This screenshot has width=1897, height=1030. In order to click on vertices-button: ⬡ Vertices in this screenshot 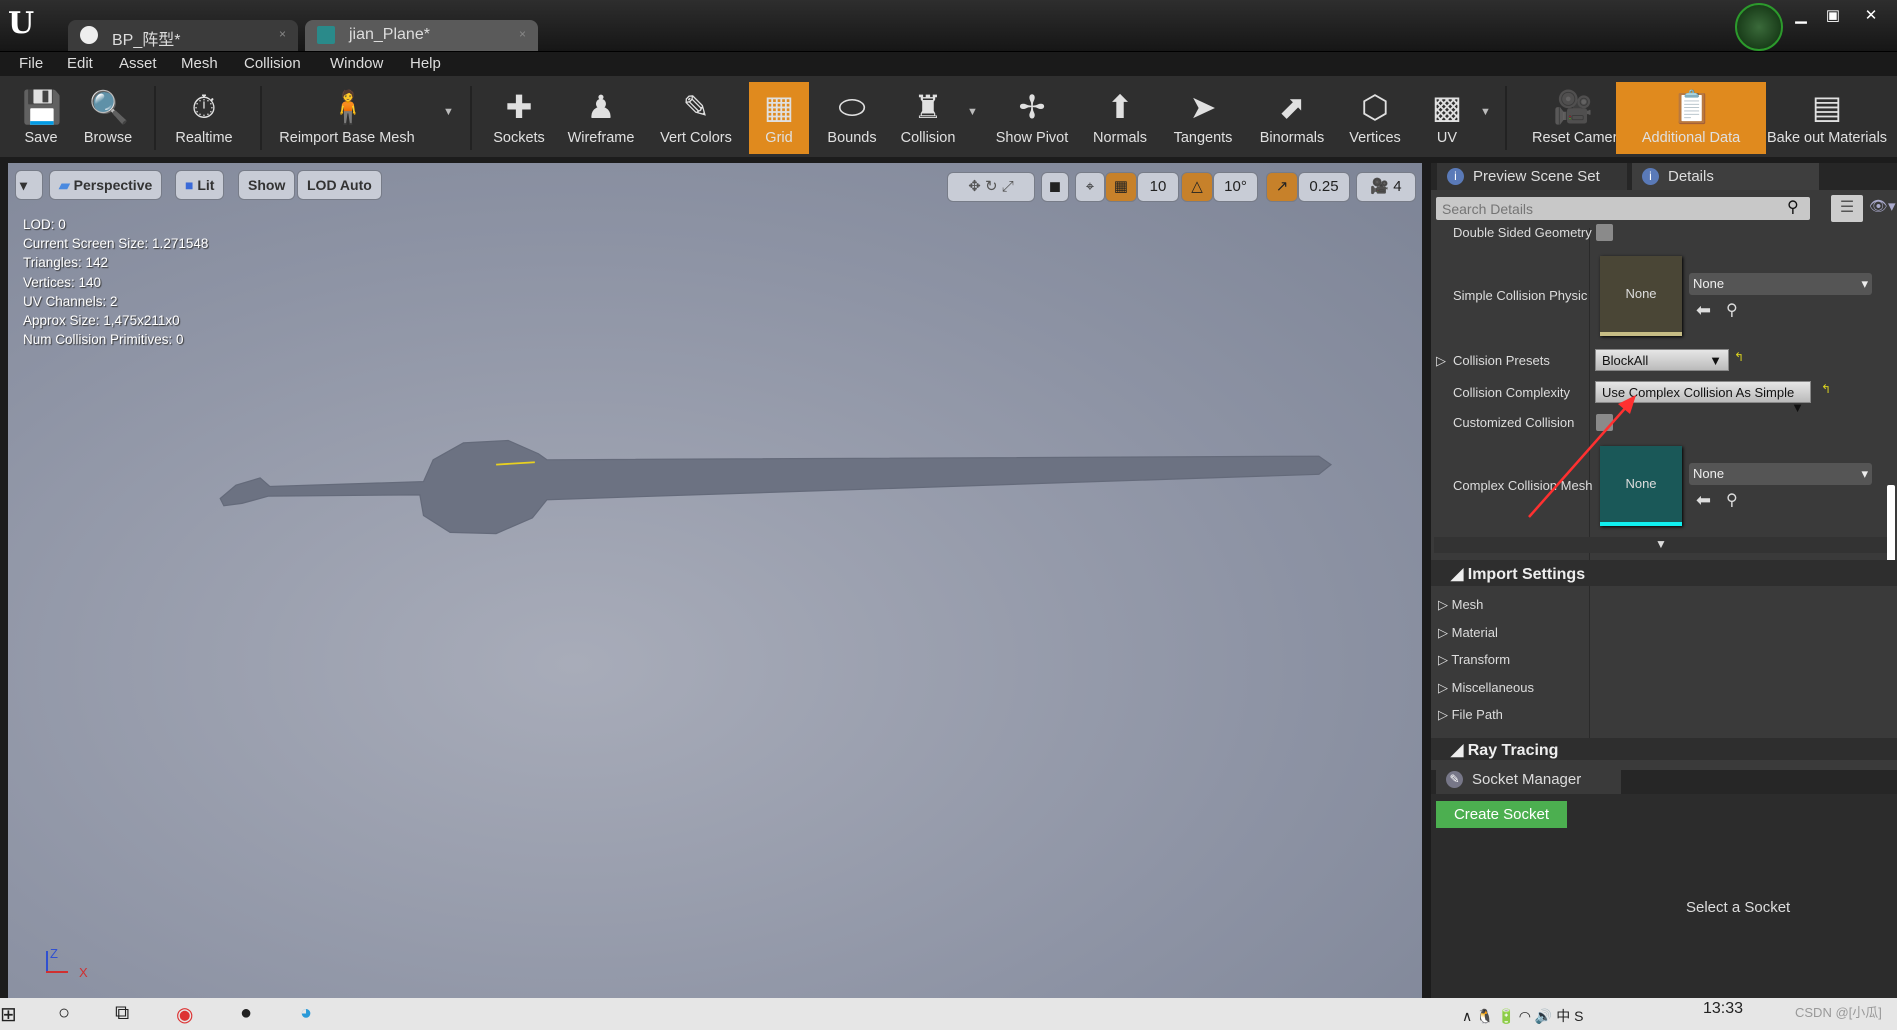, I will do `click(1375, 118)`.